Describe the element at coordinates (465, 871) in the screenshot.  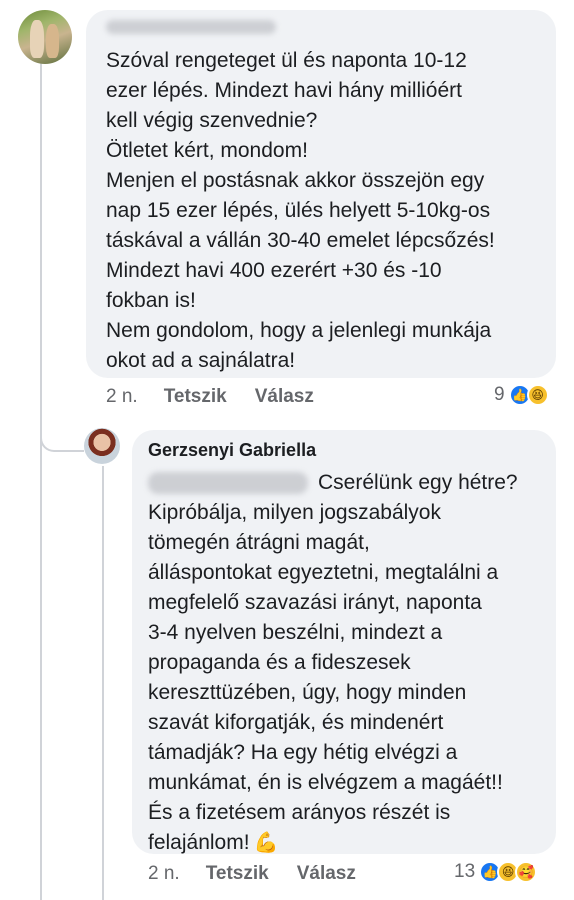
I see `reply-reaction-count: 13` at that location.